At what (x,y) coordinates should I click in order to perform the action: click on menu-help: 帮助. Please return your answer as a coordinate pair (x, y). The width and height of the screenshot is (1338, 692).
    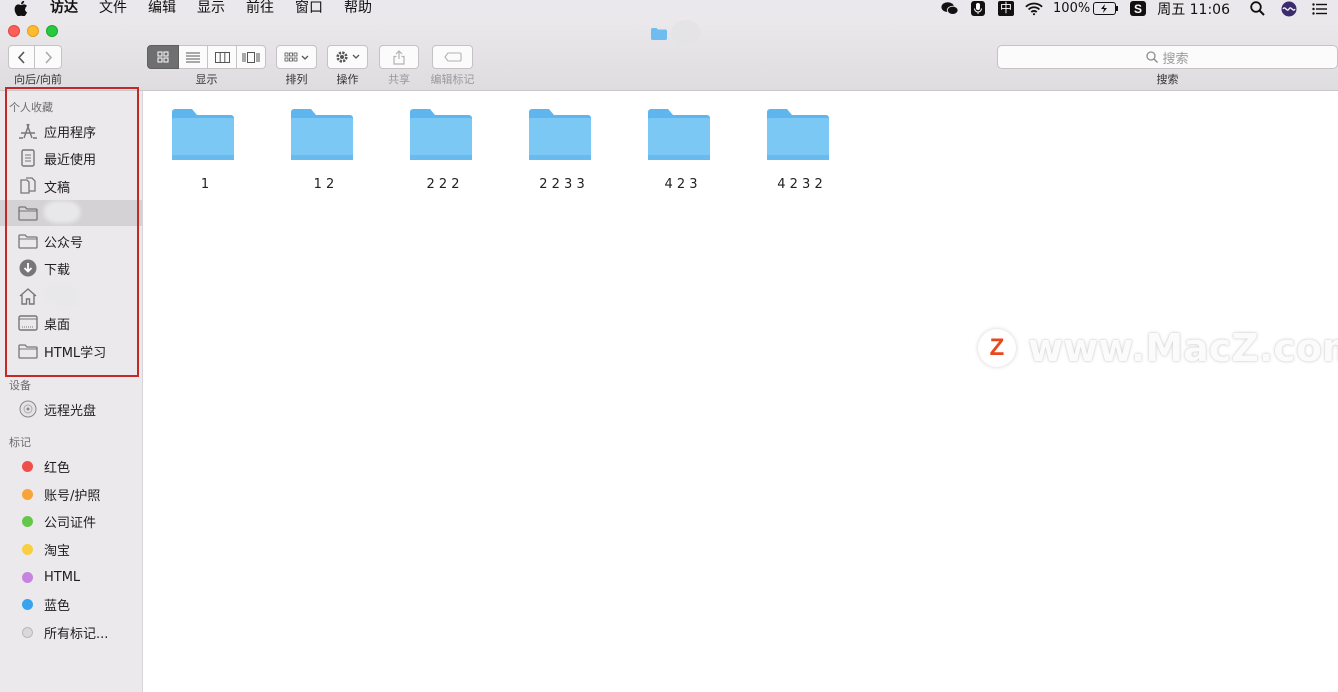
    Looking at the image, I should click on (358, 8).